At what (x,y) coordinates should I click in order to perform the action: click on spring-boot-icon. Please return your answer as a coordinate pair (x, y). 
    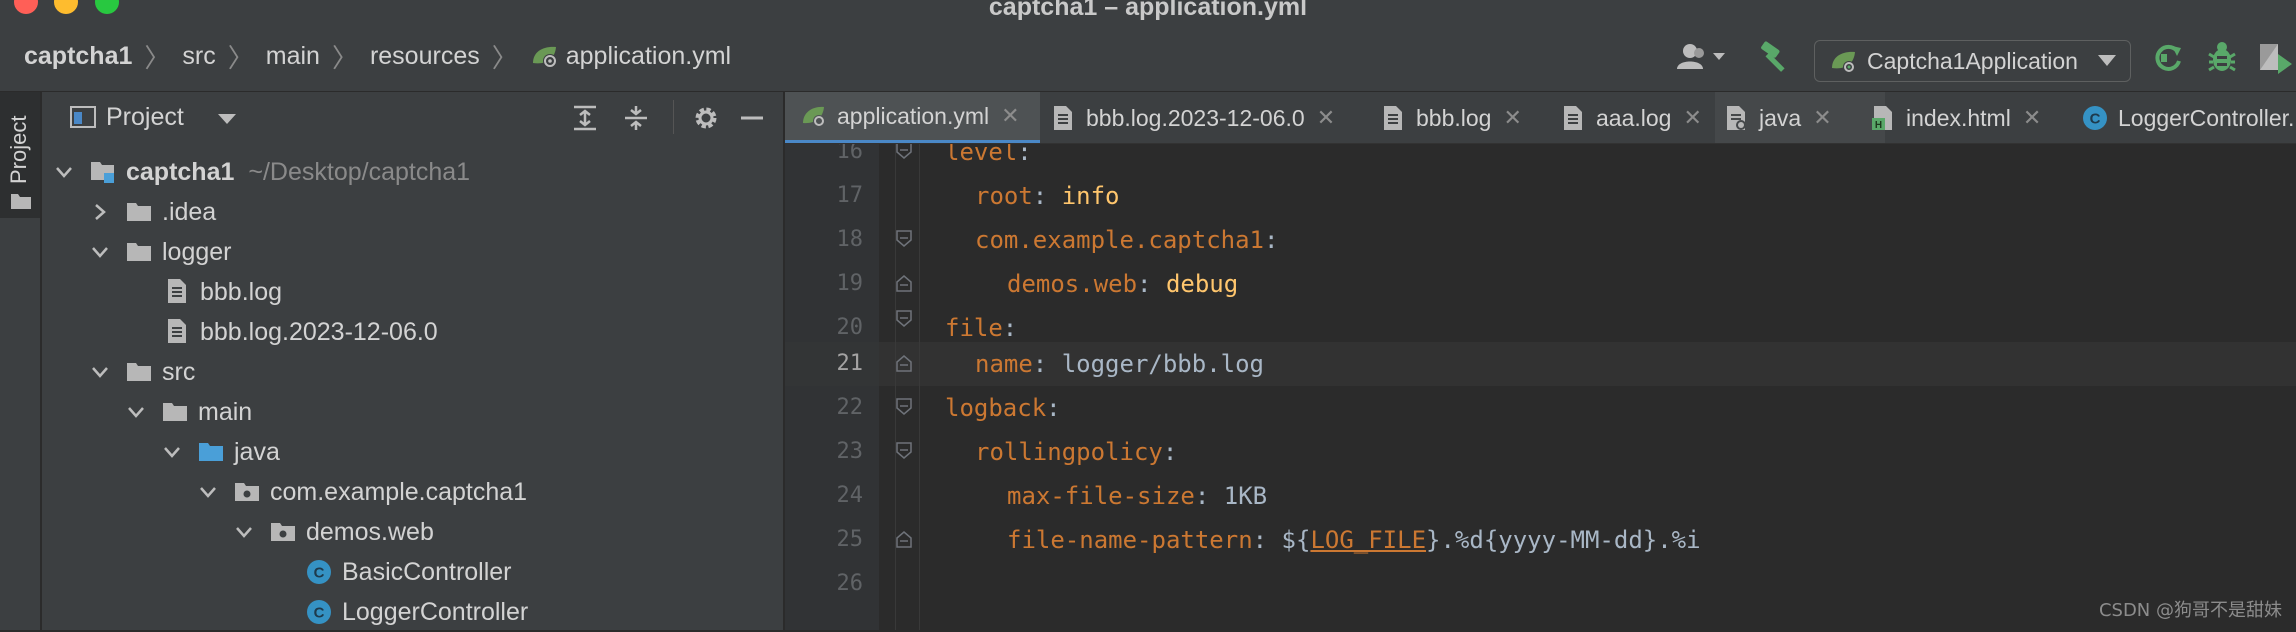
    Looking at the image, I should click on (1844, 61).